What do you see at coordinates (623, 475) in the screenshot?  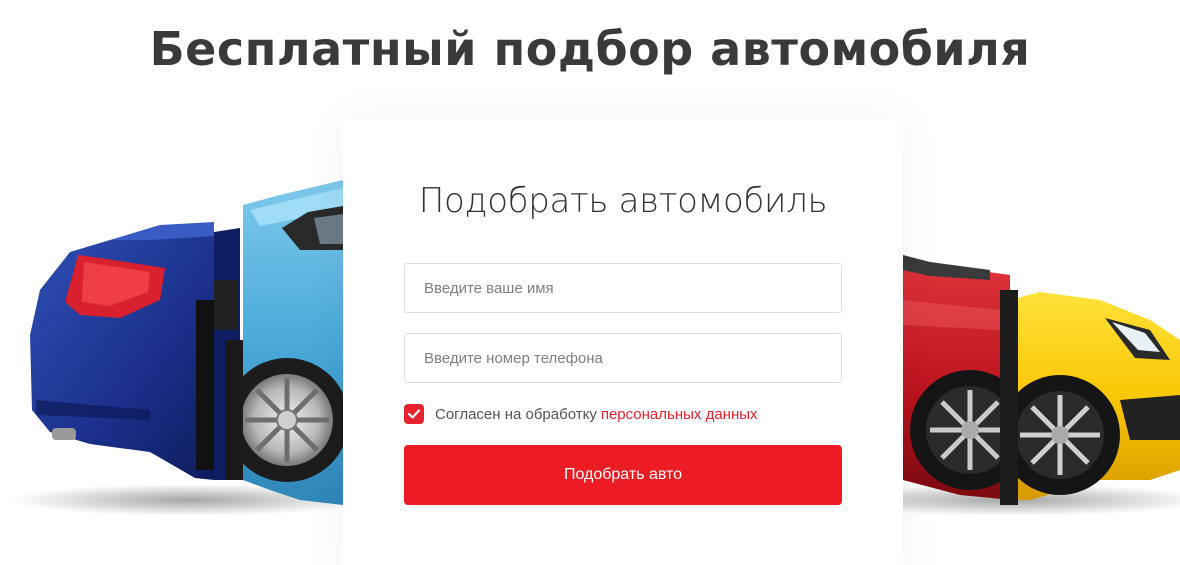 I see `submit-button: Подобрать авто` at bounding box center [623, 475].